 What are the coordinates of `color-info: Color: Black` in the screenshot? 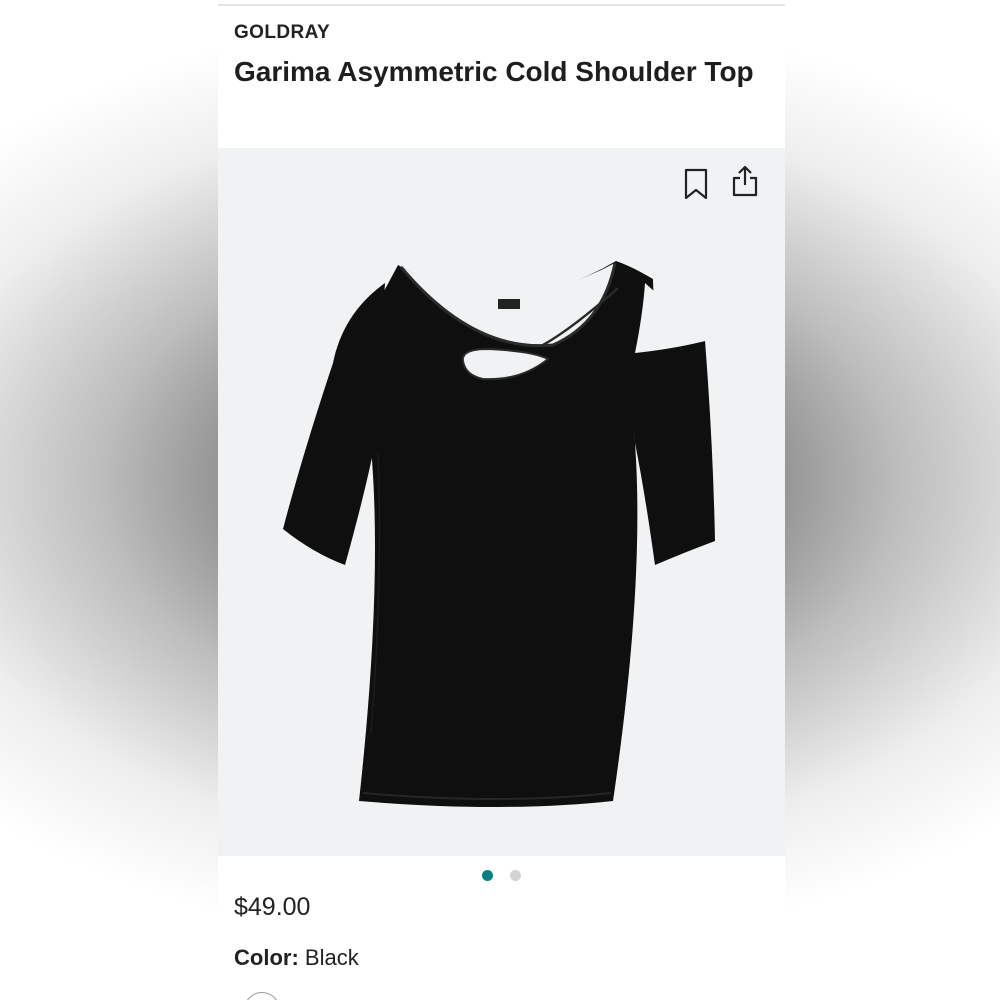 It's located at (296, 958).